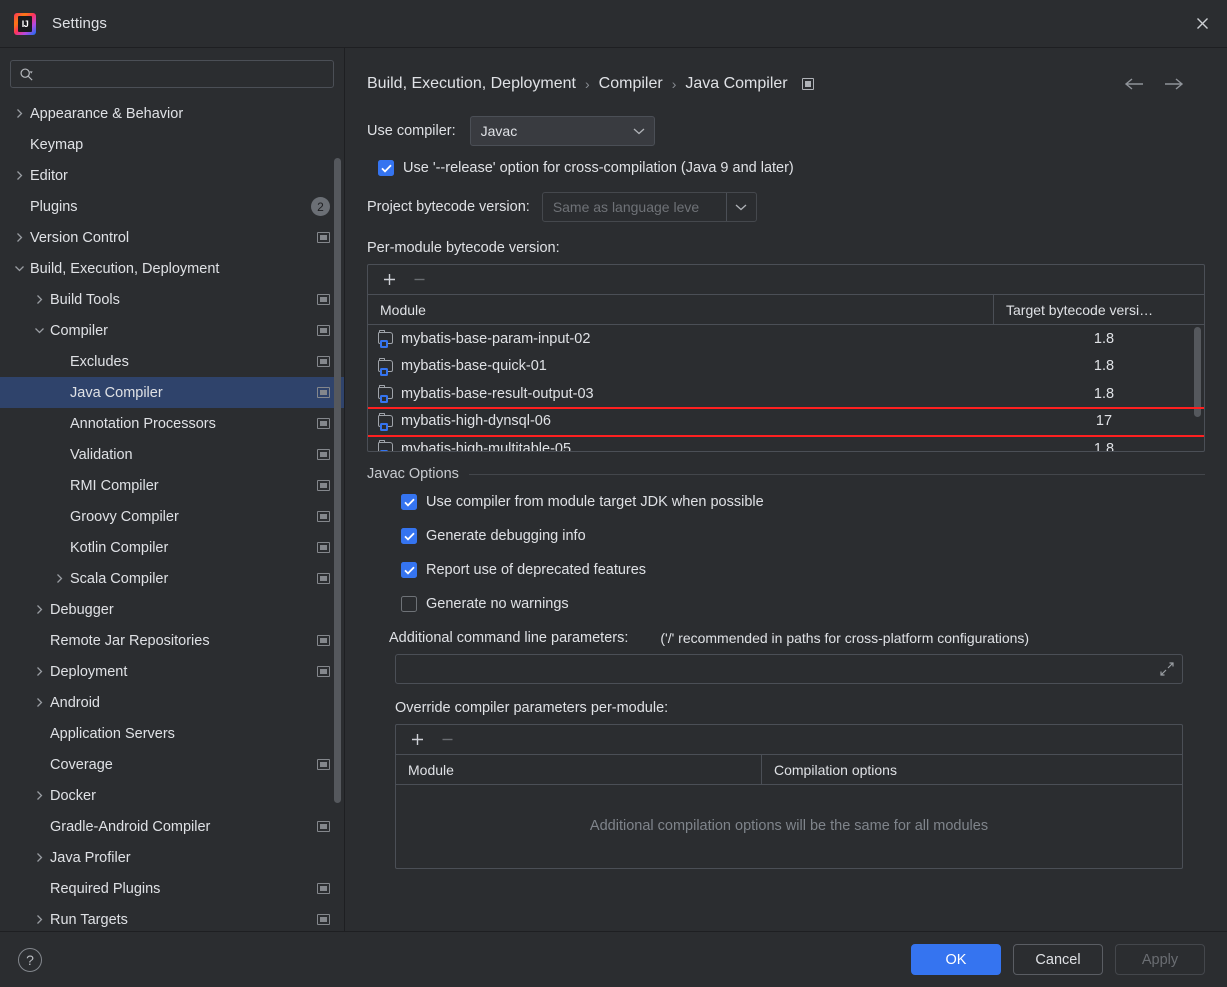 This screenshot has height=987, width=1227. What do you see at coordinates (417, 740) in the screenshot?
I see `override-add-button` at bounding box center [417, 740].